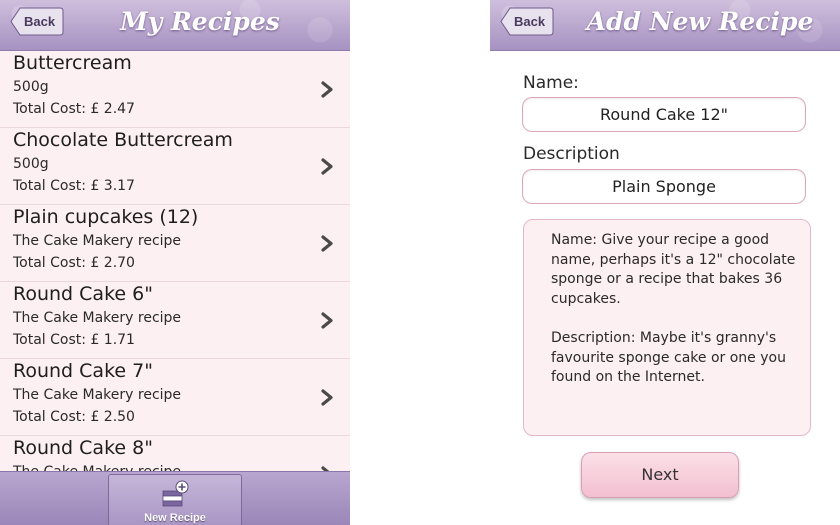 This screenshot has height=525, width=840. What do you see at coordinates (123, 140) in the screenshot?
I see `recipe-name: Chocolate Buttercream` at bounding box center [123, 140].